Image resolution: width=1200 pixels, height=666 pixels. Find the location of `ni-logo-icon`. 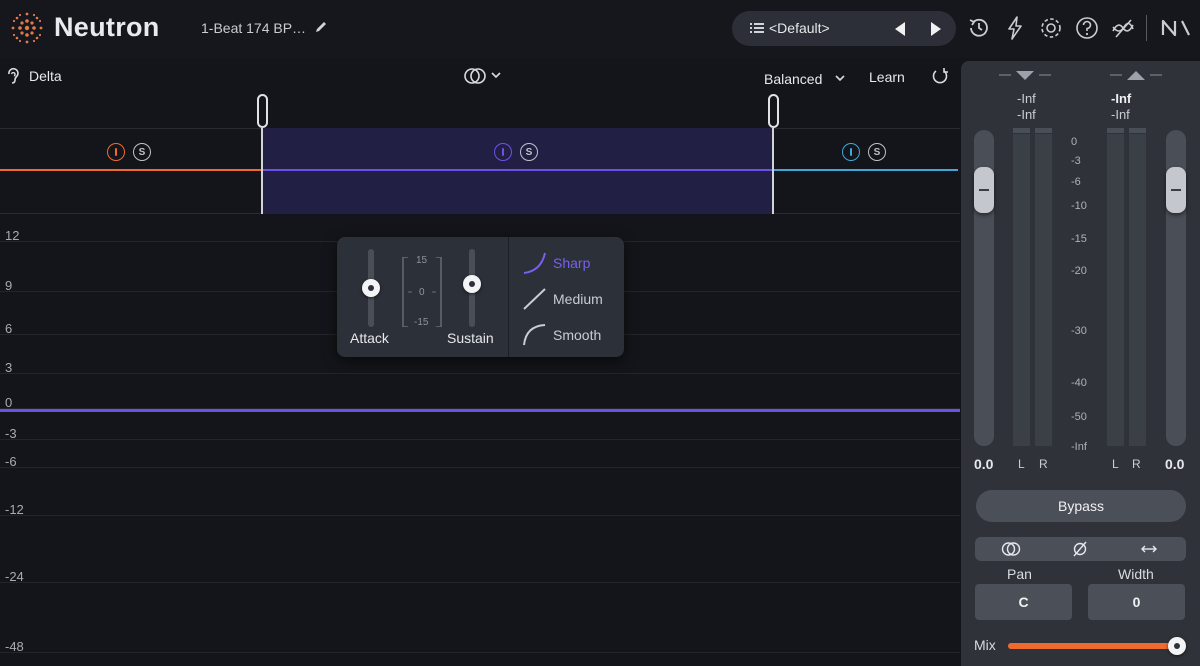

ni-logo-icon is located at coordinates (1175, 28).